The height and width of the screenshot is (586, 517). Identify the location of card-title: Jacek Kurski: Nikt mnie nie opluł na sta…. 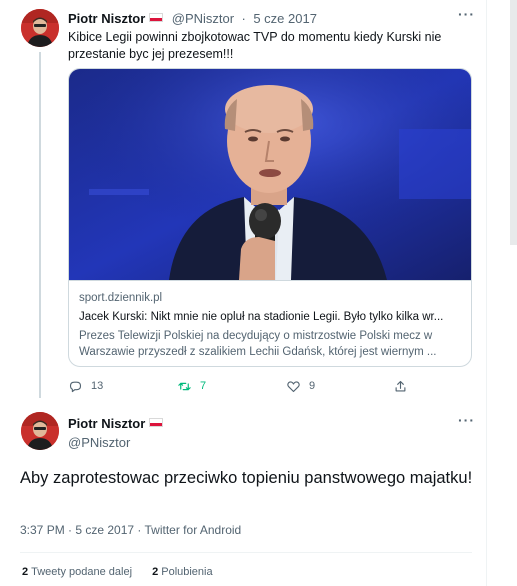
(261, 317).